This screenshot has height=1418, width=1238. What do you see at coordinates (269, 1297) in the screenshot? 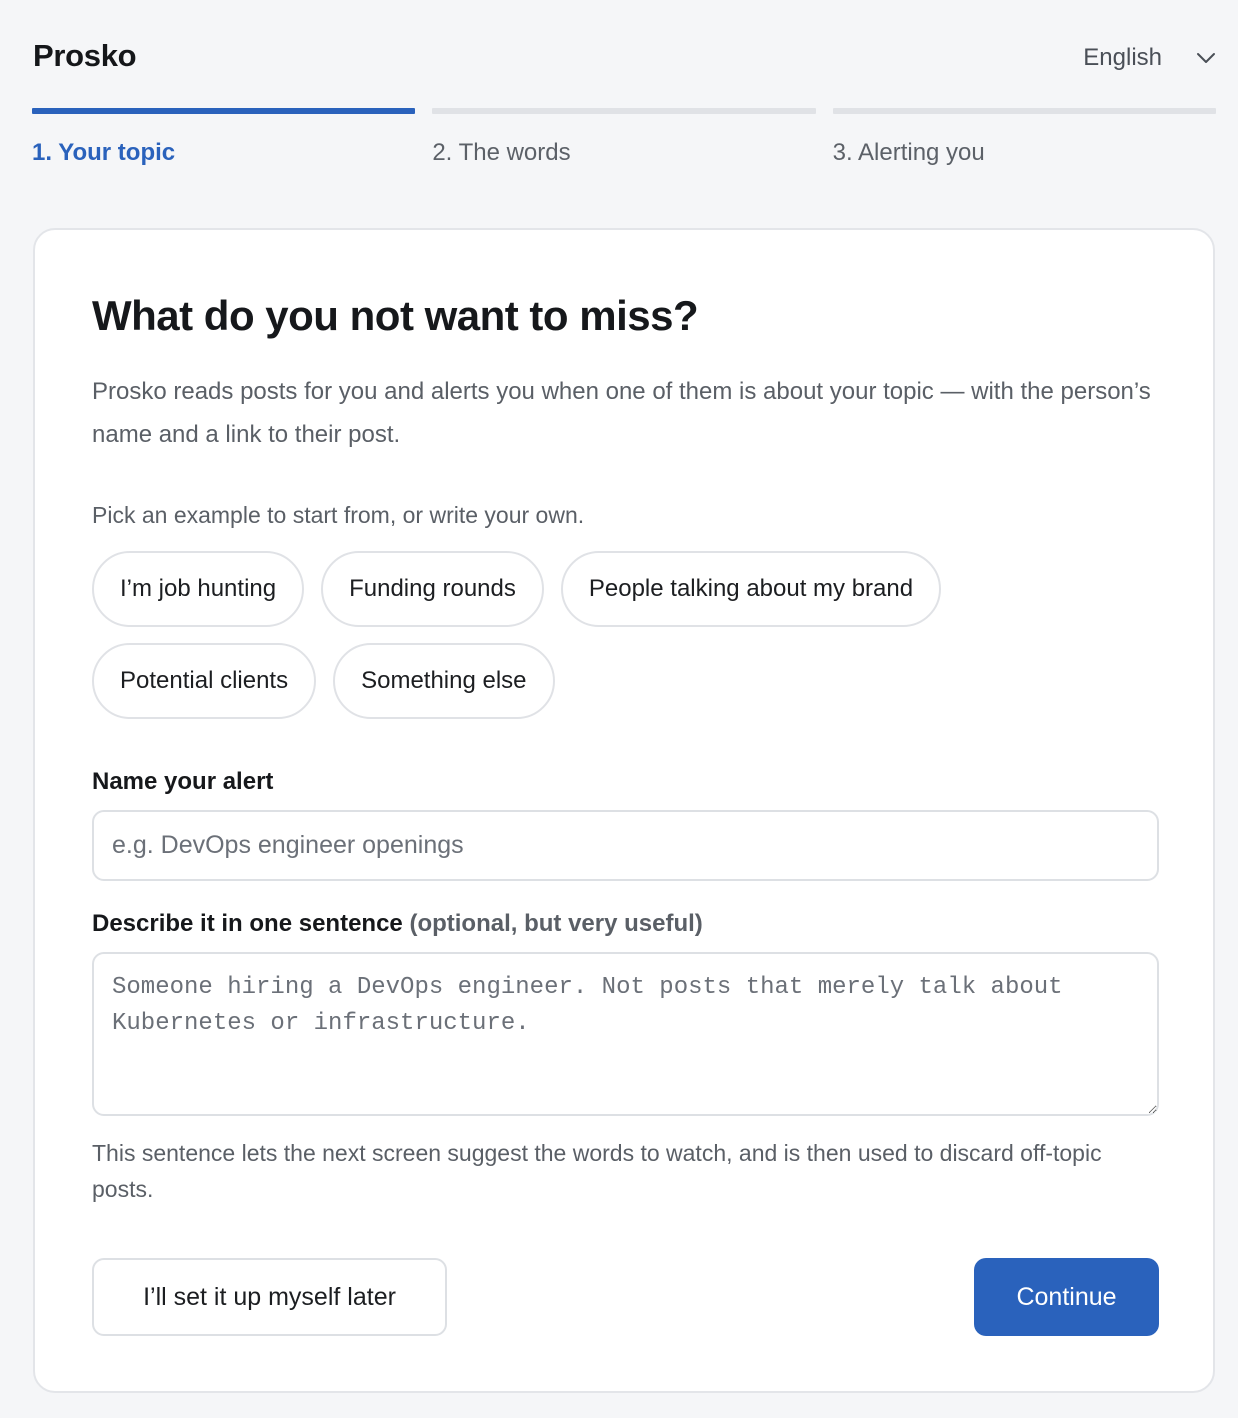
I see `setup-later-button: I’ll set it up myself later` at bounding box center [269, 1297].